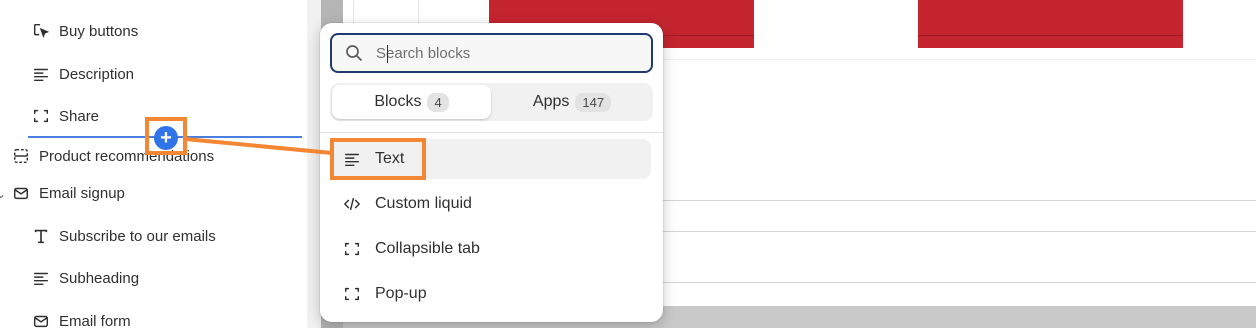 Image resolution: width=1256 pixels, height=328 pixels. Describe the element at coordinates (491, 132) in the screenshot. I see `divider` at that location.